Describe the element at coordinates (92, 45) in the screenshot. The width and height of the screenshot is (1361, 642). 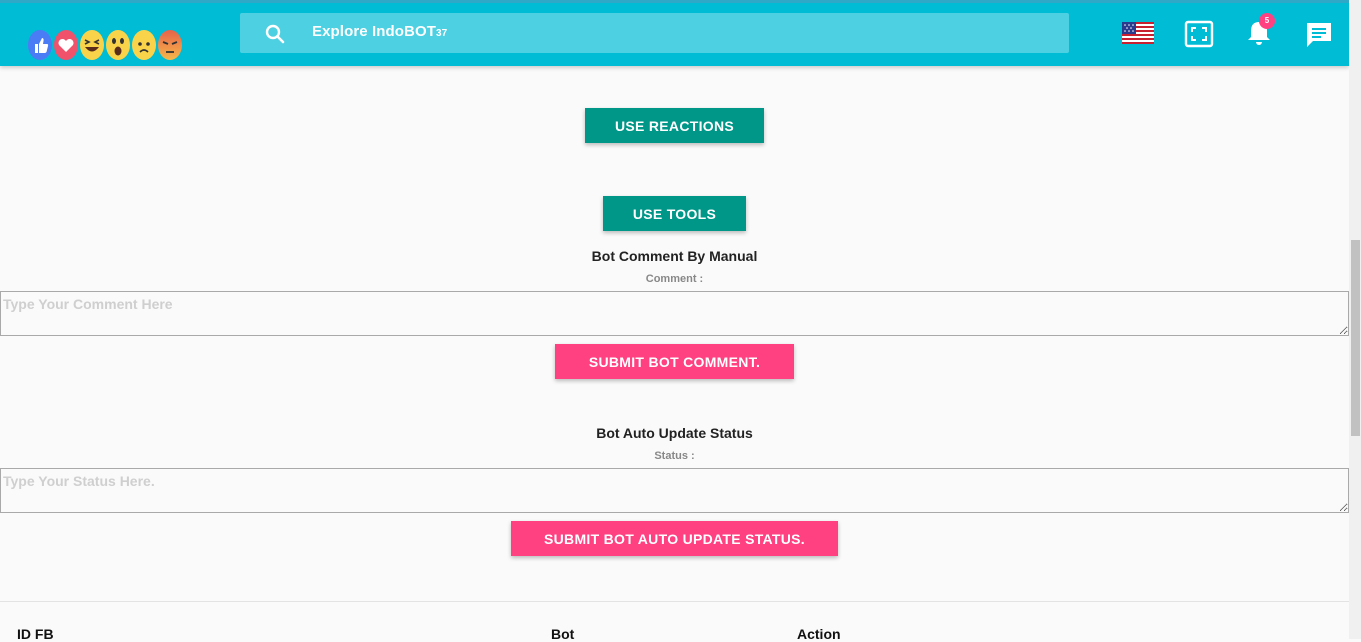
I see `haha-icon` at that location.